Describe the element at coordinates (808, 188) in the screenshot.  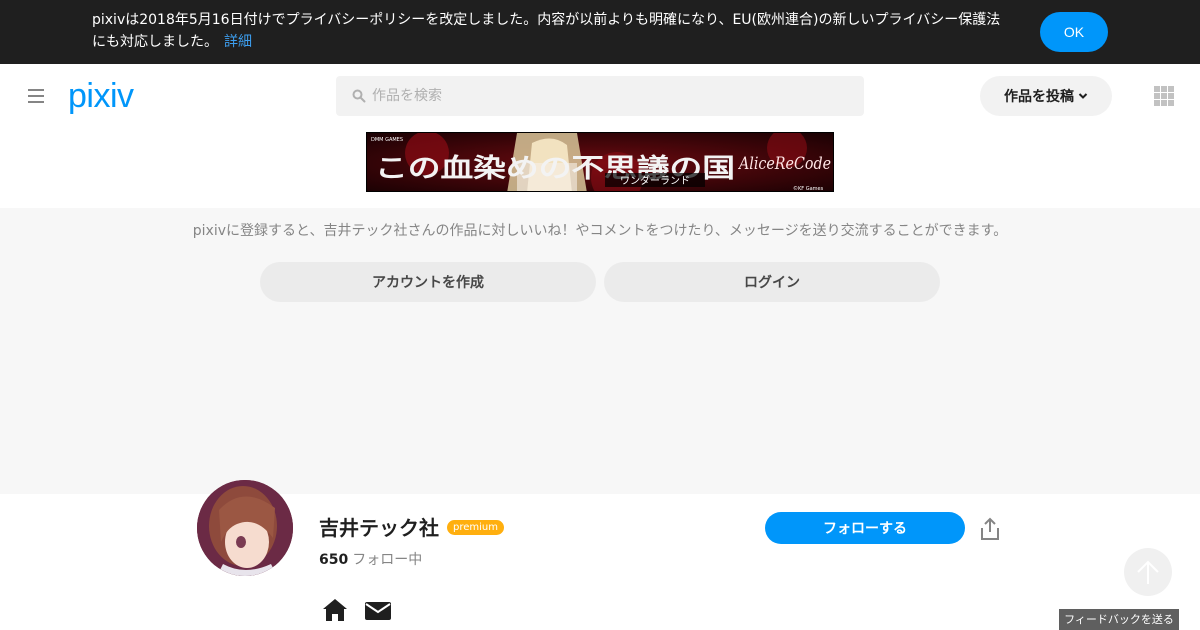
I see `ad-copyright: ©KF Games` at that location.